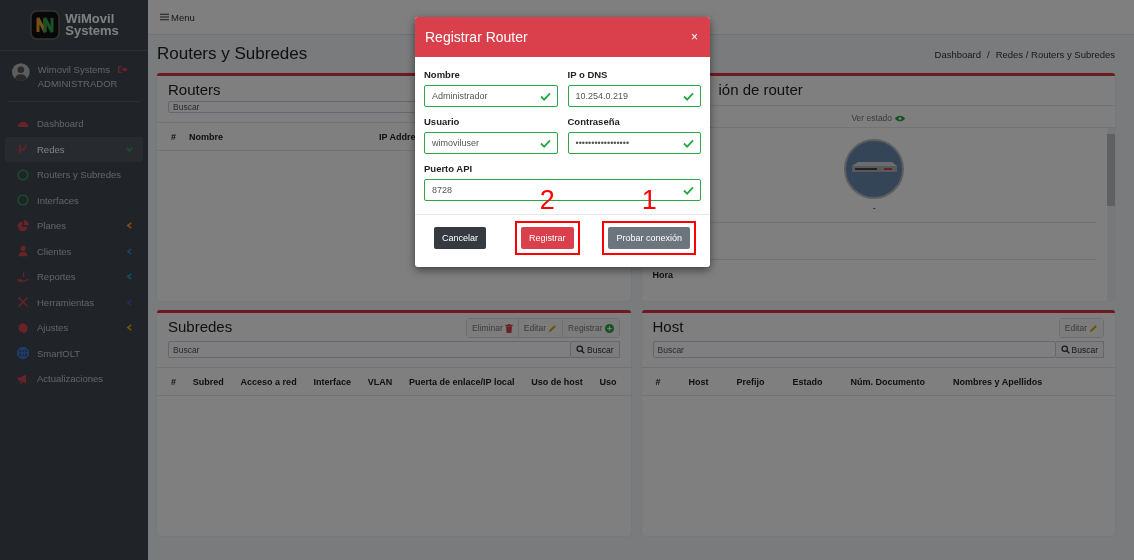  What do you see at coordinates (45, 25) in the screenshot?
I see `logo-icon` at bounding box center [45, 25].